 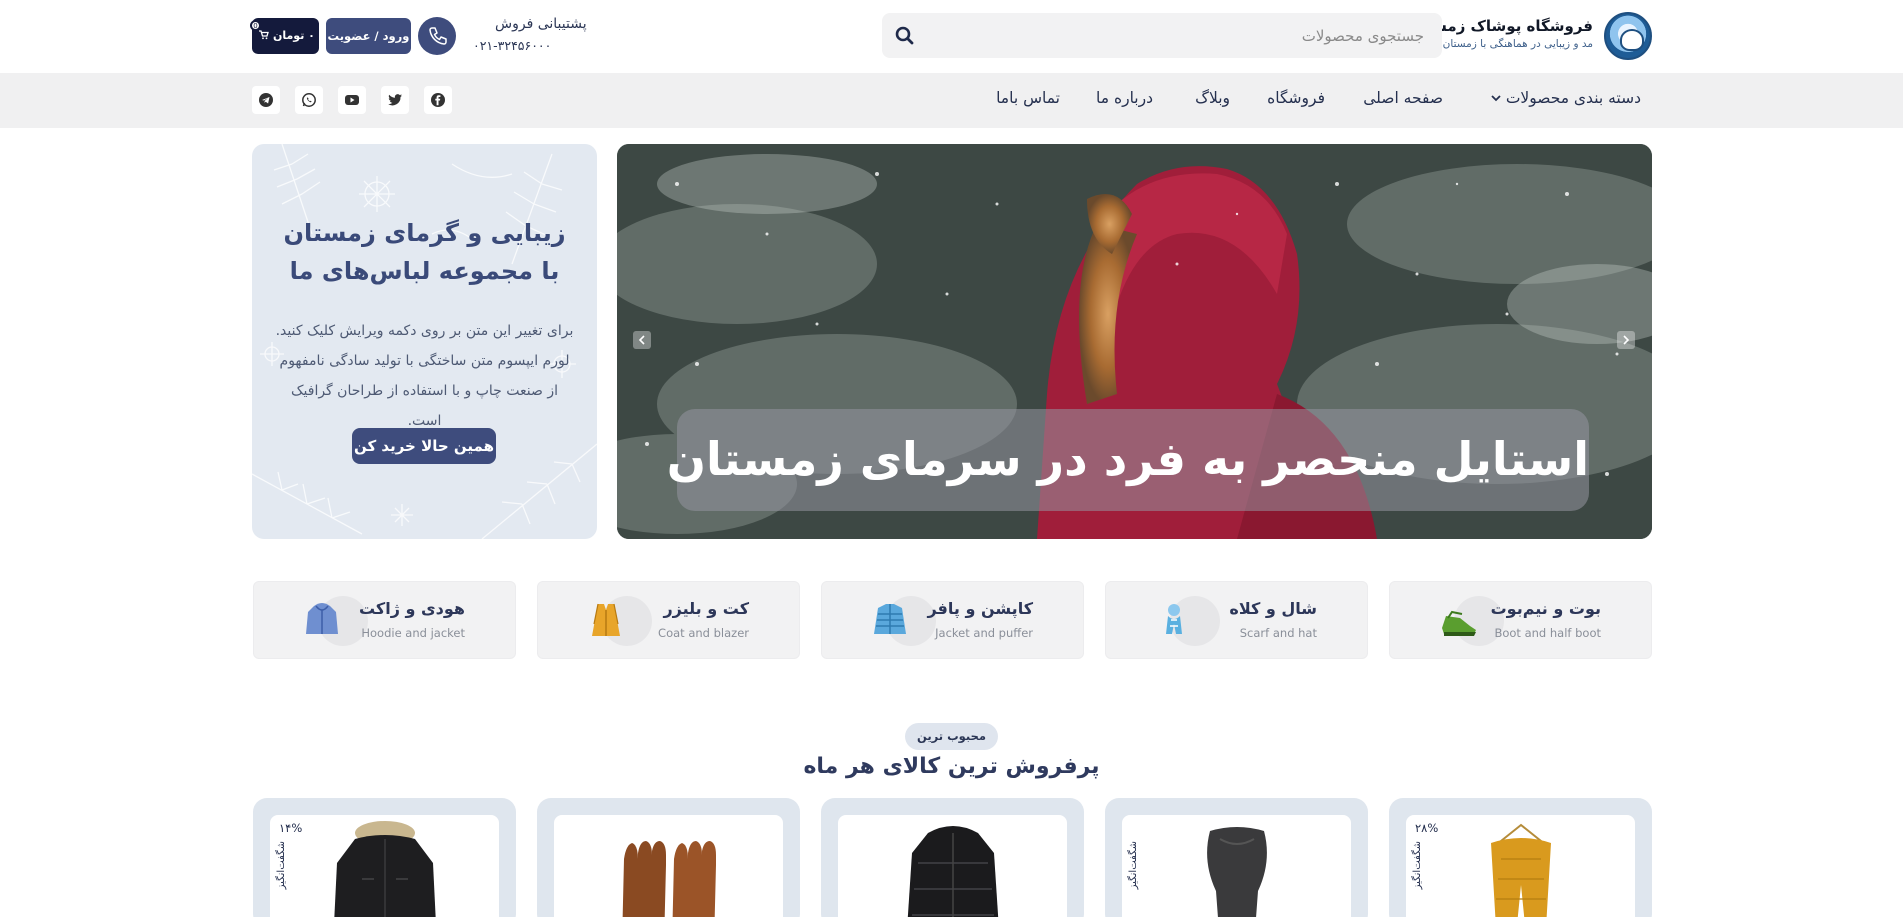 What do you see at coordinates (1124, 98) in the screenshot?
I see `nav-about: درباره ما` at bounding box center [1124, 98].